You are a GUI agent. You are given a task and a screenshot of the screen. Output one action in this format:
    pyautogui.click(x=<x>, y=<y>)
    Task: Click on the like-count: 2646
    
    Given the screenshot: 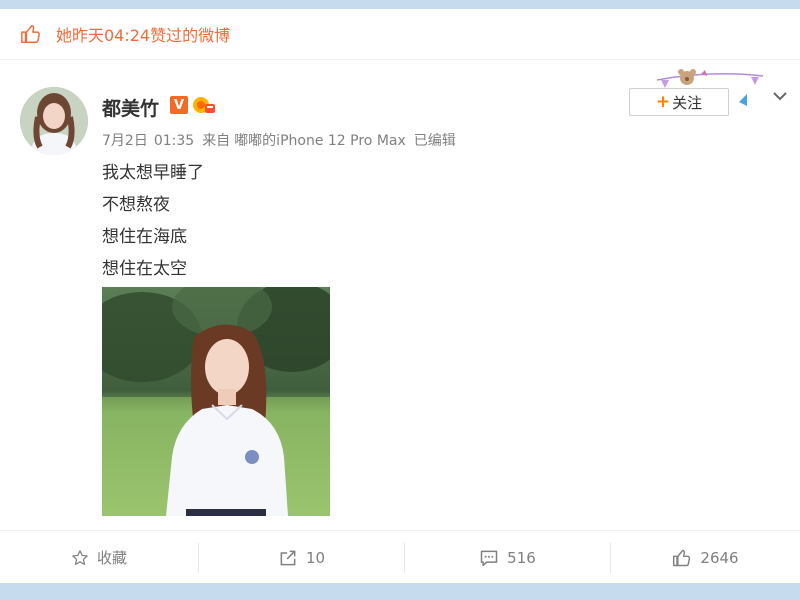 What is the action you would take?
    pyautogui.click(x=719, y=557)
    